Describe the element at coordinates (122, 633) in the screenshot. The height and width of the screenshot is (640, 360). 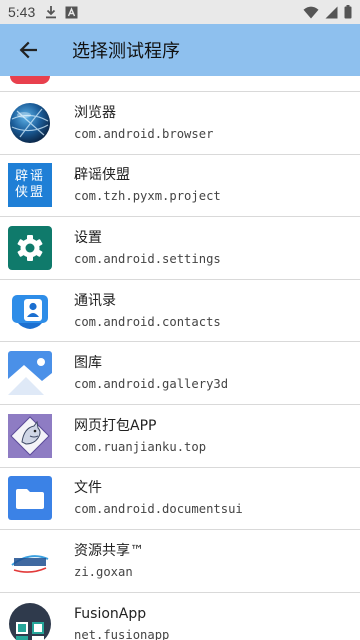
I see `app-package: net.fusionapp` at that location.